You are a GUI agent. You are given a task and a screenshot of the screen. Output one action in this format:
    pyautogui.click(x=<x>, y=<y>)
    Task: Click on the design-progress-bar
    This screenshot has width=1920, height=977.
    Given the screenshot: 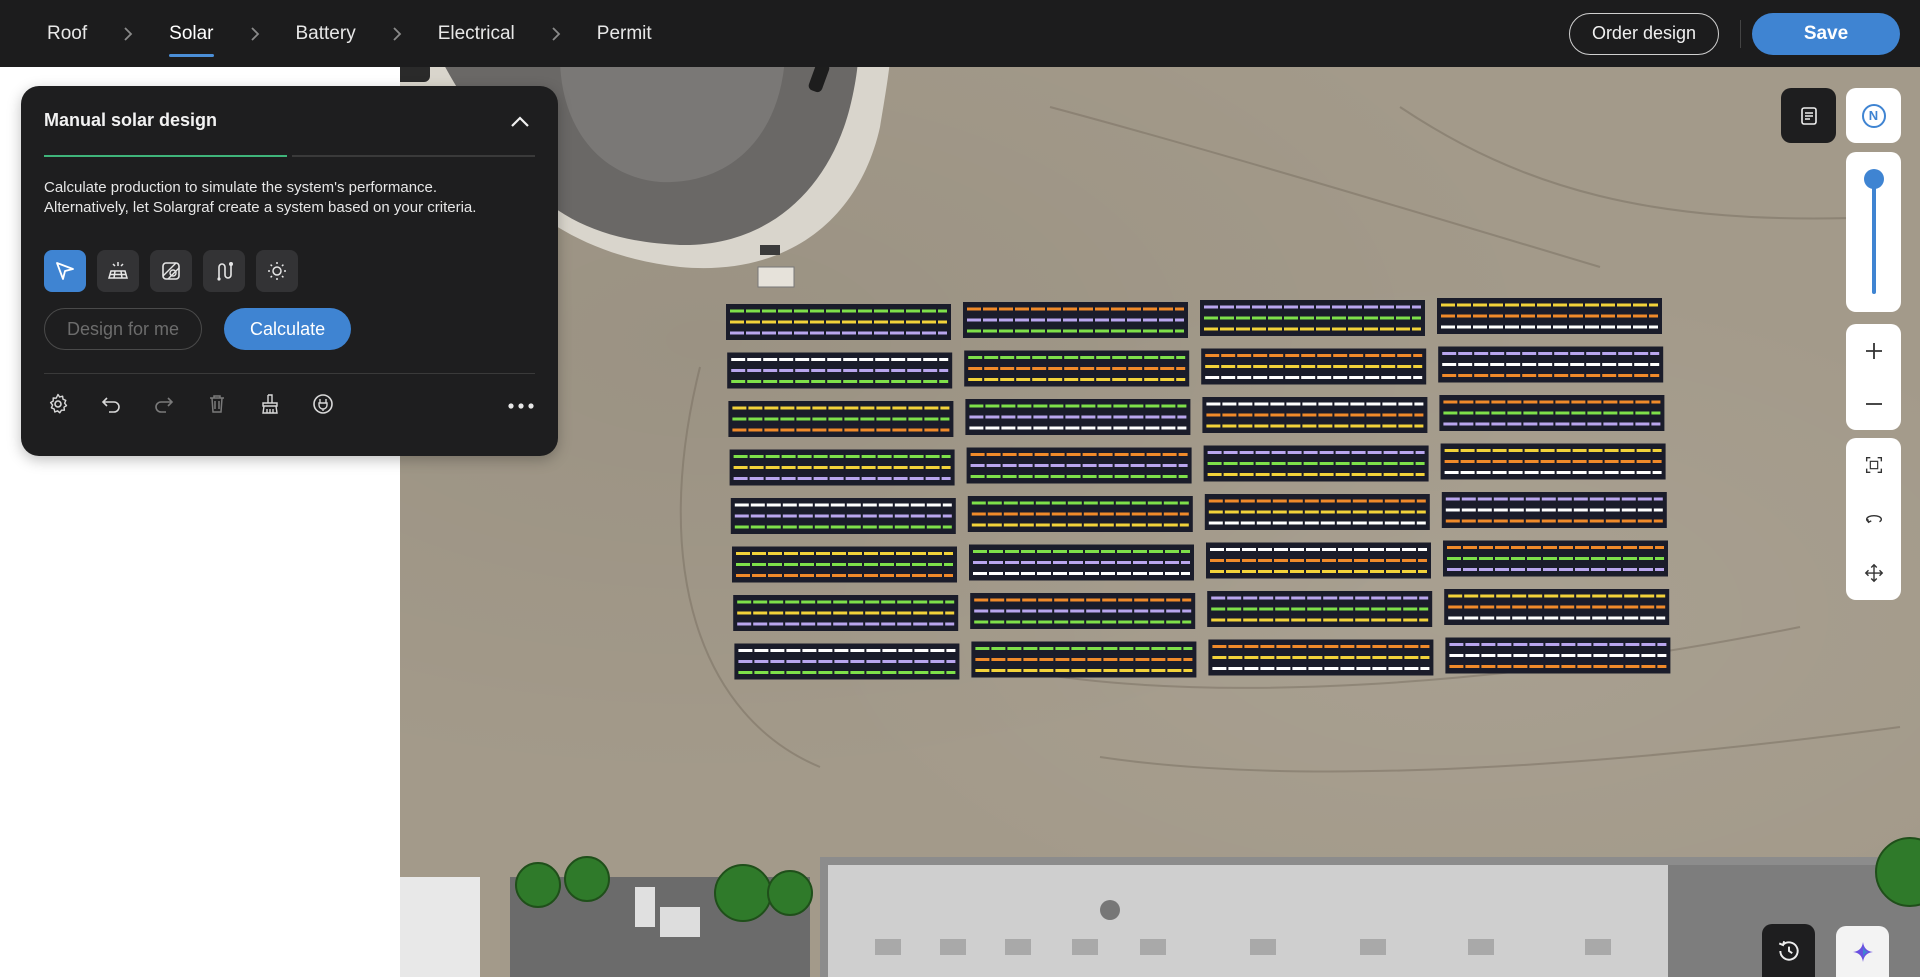 What is the action you would take?
    pyautogui.click(x=289, y=156)
    